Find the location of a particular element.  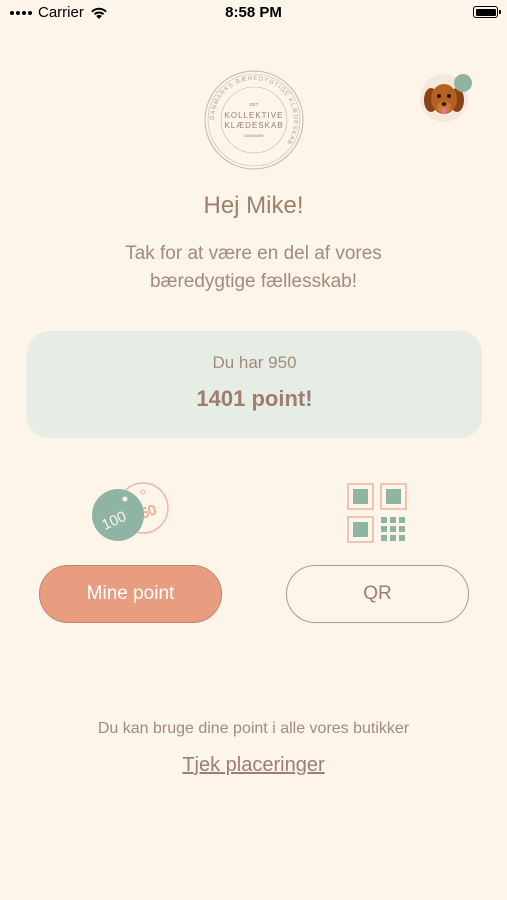

points-balance-label: Du har 950 is located at coordinates (254, 362).